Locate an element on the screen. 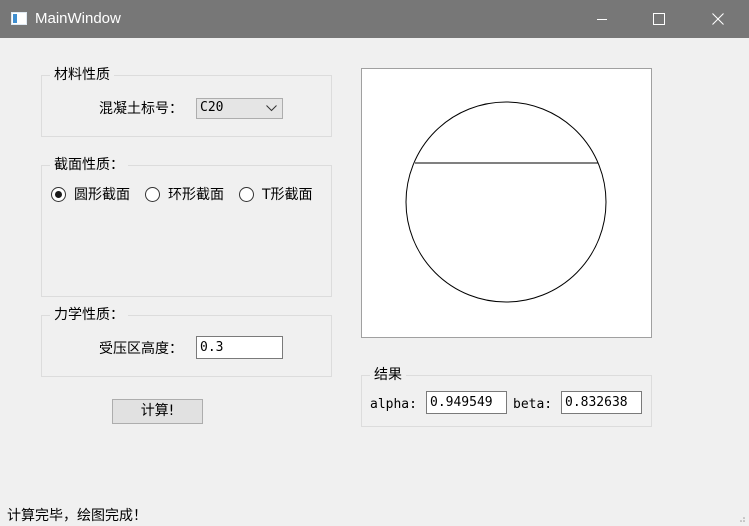  title-bar: MainWindow is located at coordinates (374, 19).